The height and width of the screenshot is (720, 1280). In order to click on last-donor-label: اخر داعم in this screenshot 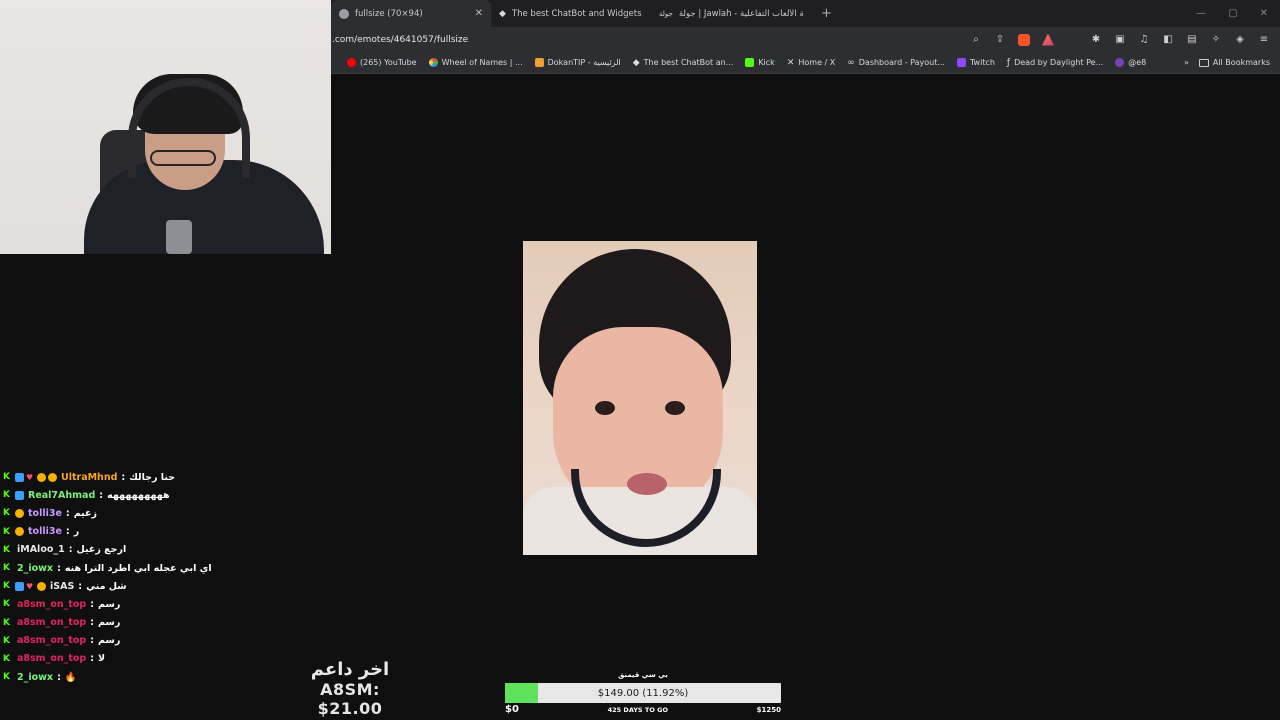, I will do `click(350, 669)`.